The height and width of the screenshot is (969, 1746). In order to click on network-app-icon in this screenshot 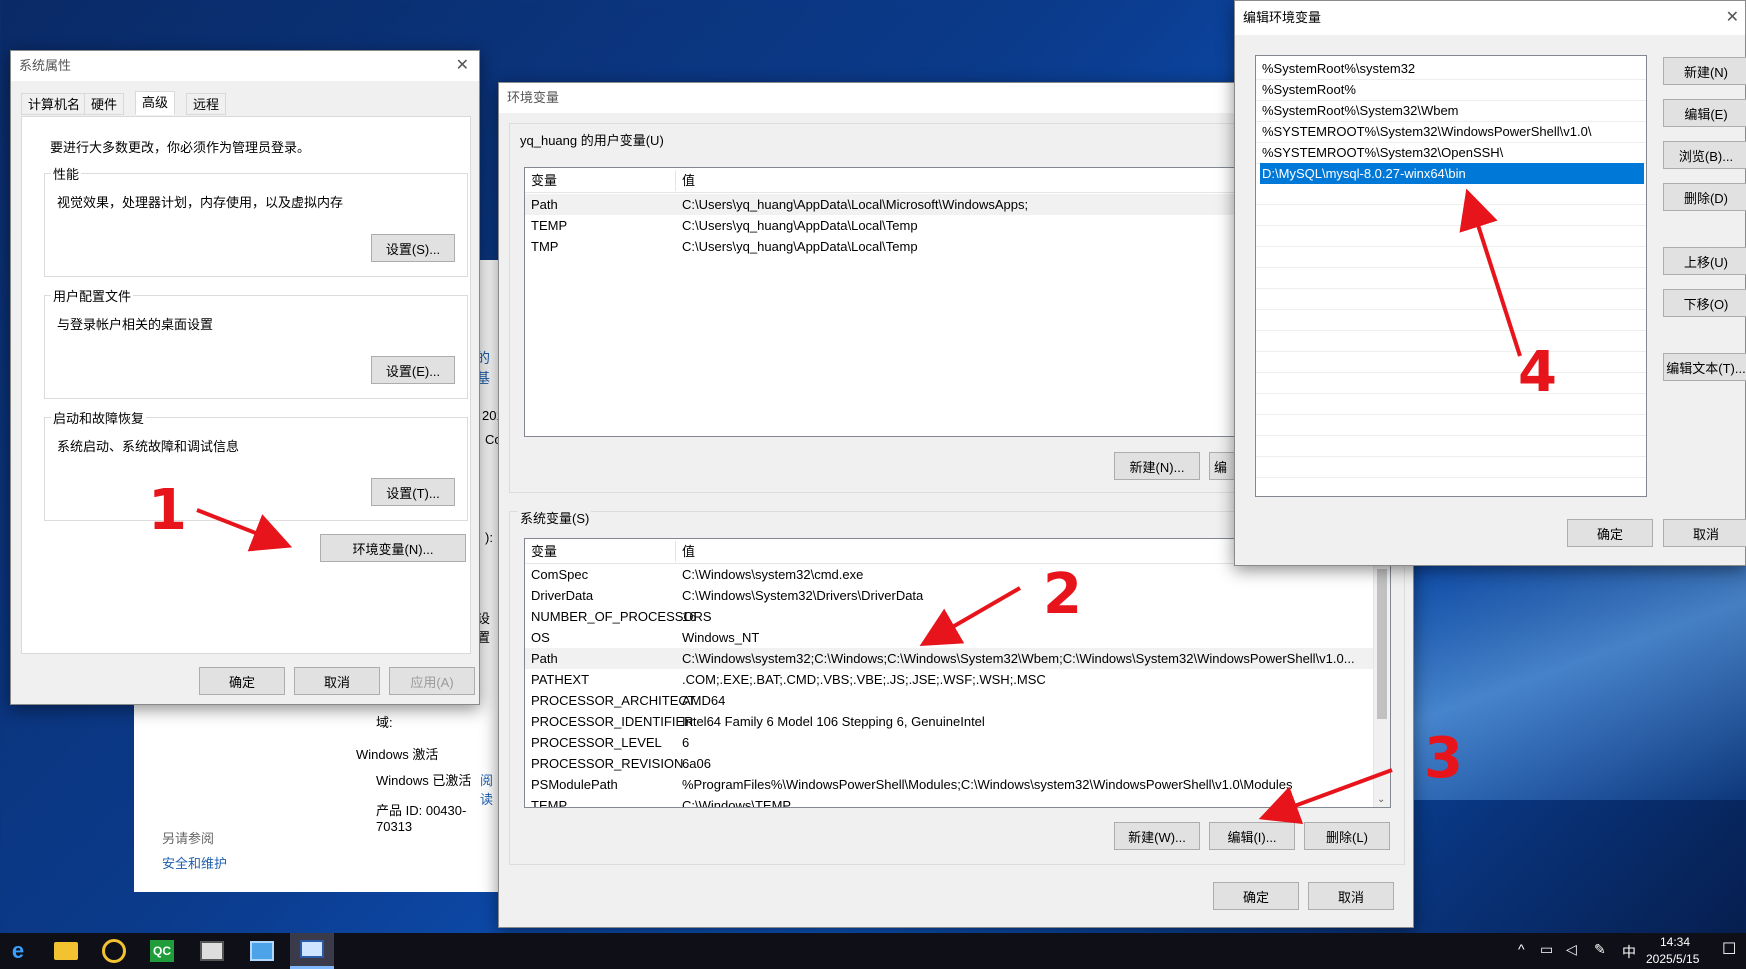, I will do `click(262, 951)`.